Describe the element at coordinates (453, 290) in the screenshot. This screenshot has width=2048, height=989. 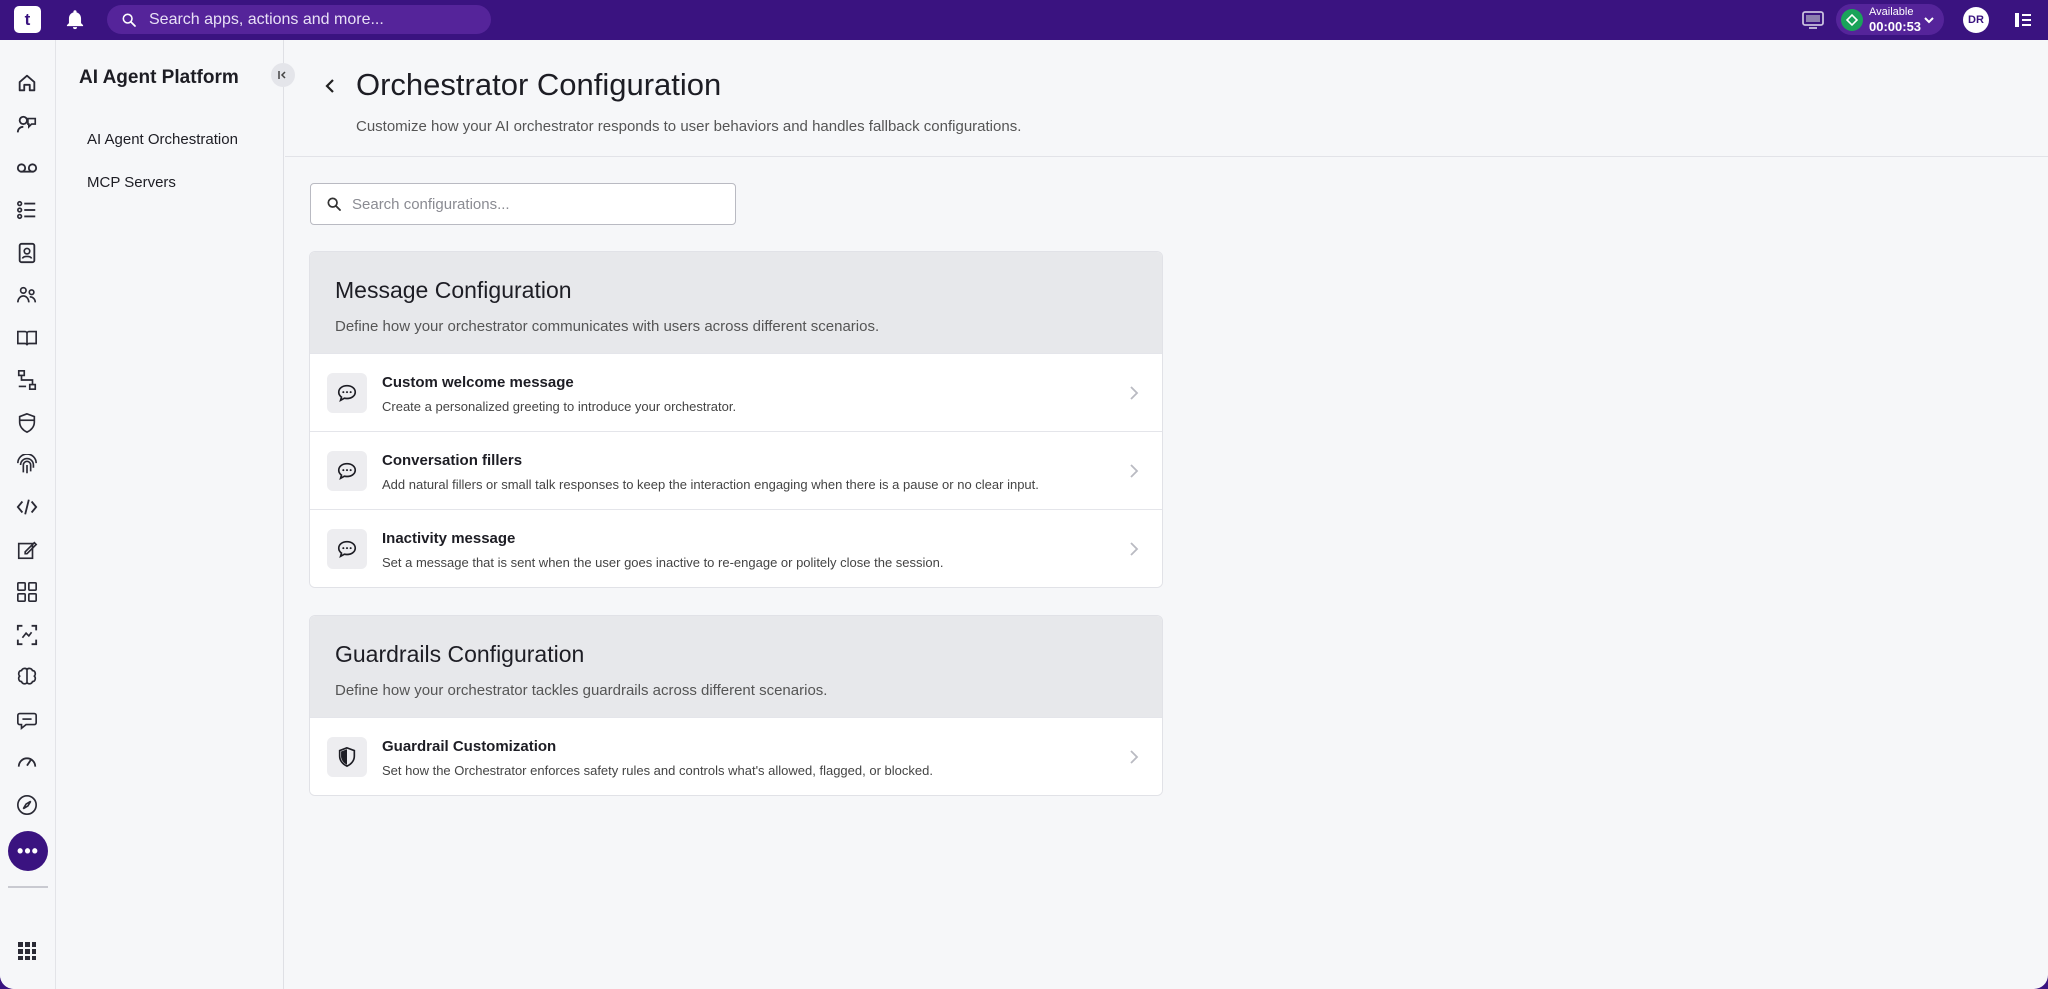
I see `section-title: Message Configuration` at that location.